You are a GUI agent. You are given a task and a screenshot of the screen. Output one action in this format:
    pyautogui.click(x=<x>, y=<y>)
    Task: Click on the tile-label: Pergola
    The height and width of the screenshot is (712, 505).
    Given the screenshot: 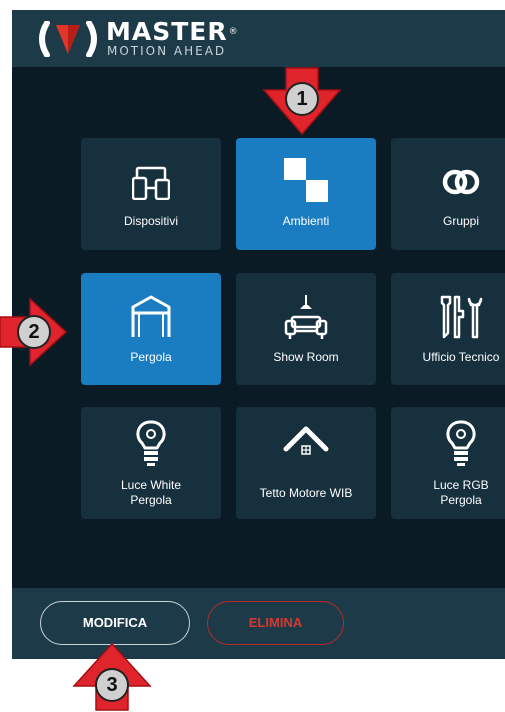 What is the action you would take?
    pyautogui.click(x=151, y=357)
    